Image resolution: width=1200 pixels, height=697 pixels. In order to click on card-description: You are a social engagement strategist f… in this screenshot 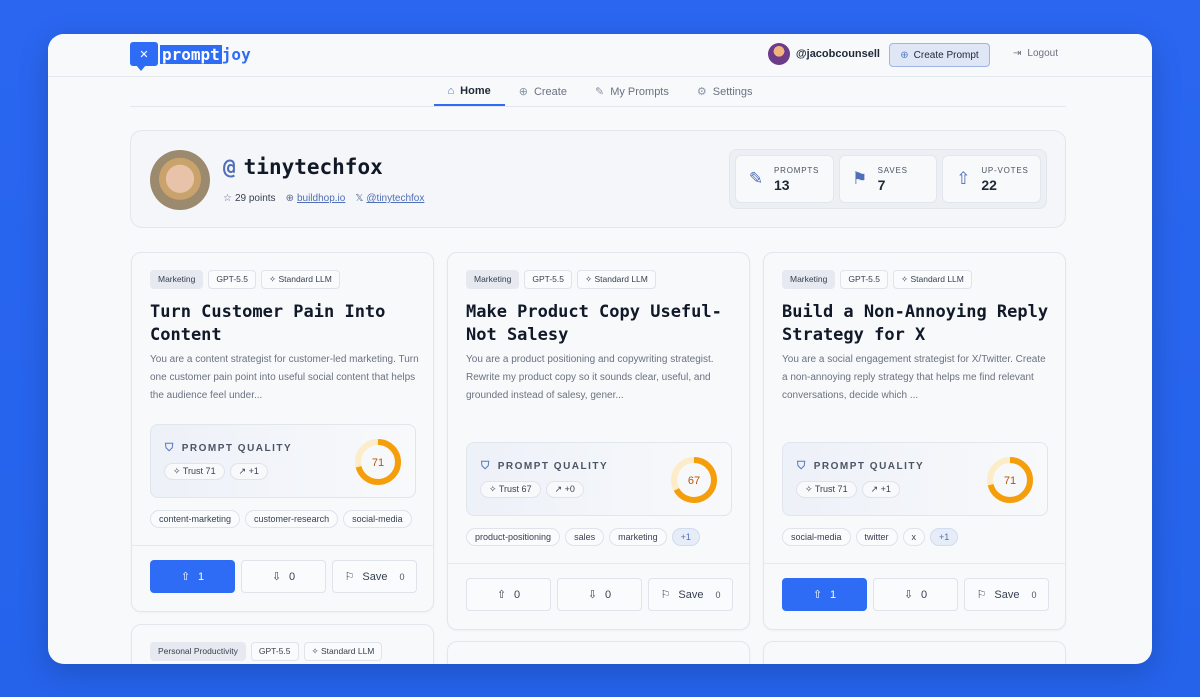, I will do `click(914, 377)`.